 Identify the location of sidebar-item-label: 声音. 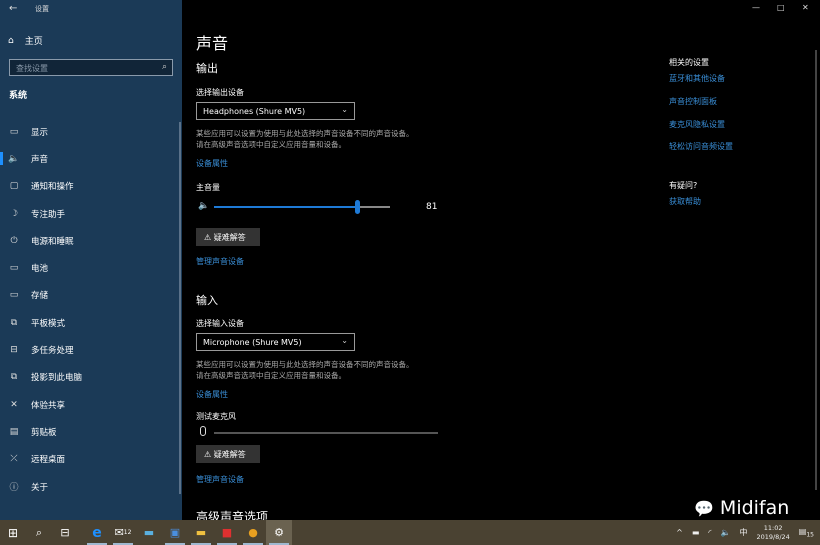
(40, 159).